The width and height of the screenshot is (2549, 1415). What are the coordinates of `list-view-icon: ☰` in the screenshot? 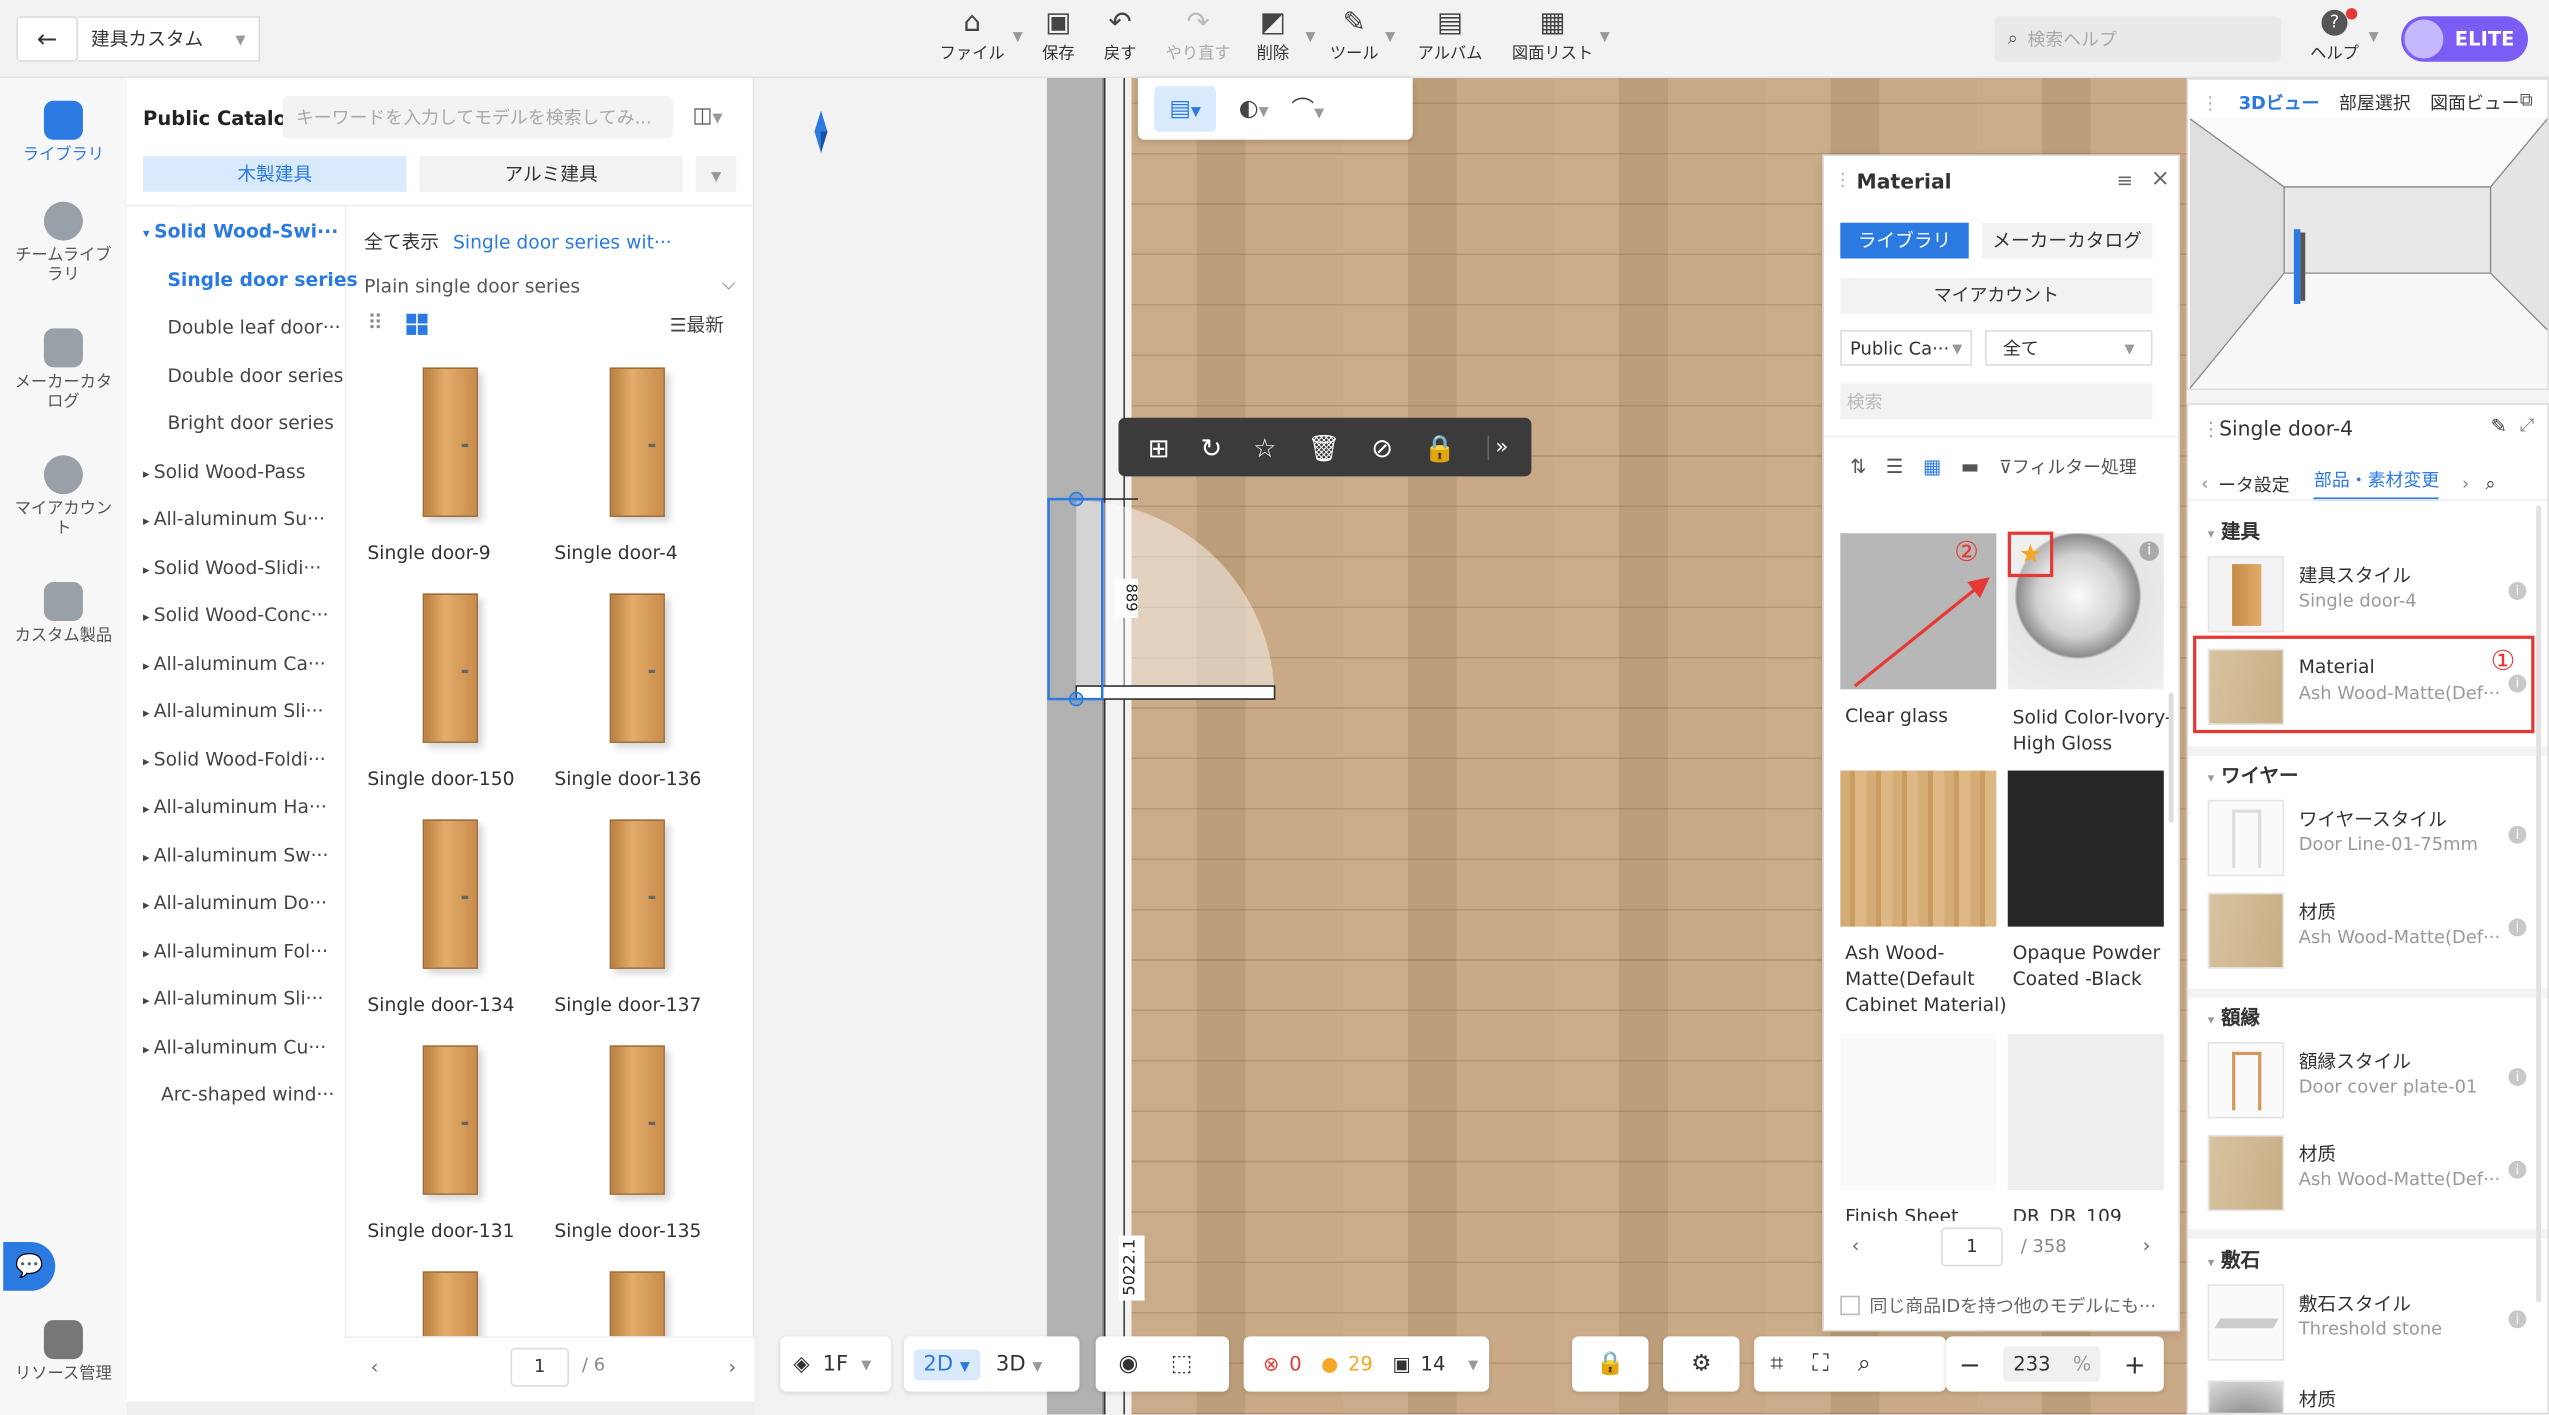 It's located at (1895, 466).